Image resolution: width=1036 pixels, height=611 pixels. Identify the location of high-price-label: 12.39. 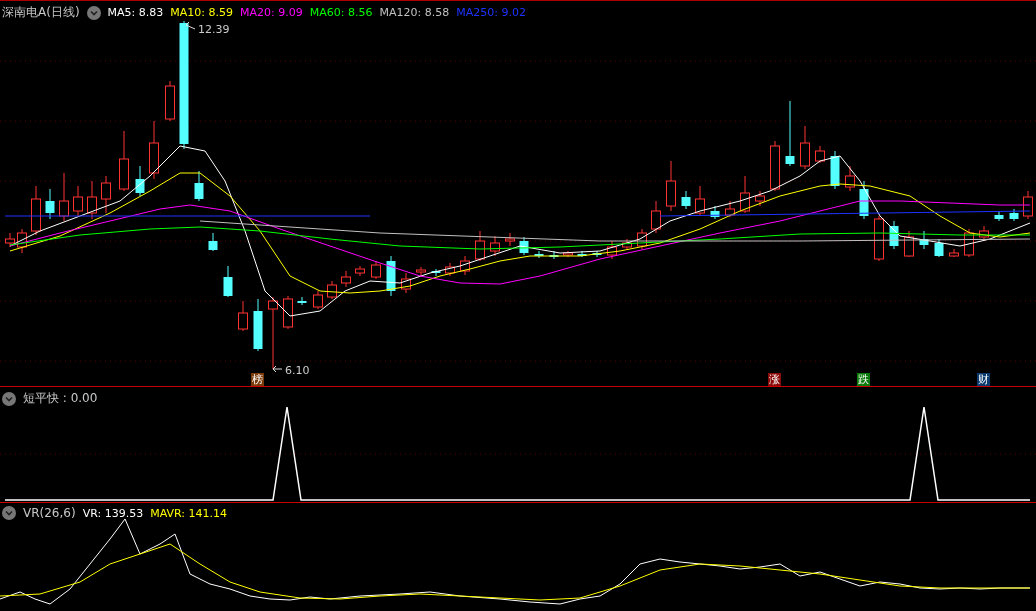
(214, 29).